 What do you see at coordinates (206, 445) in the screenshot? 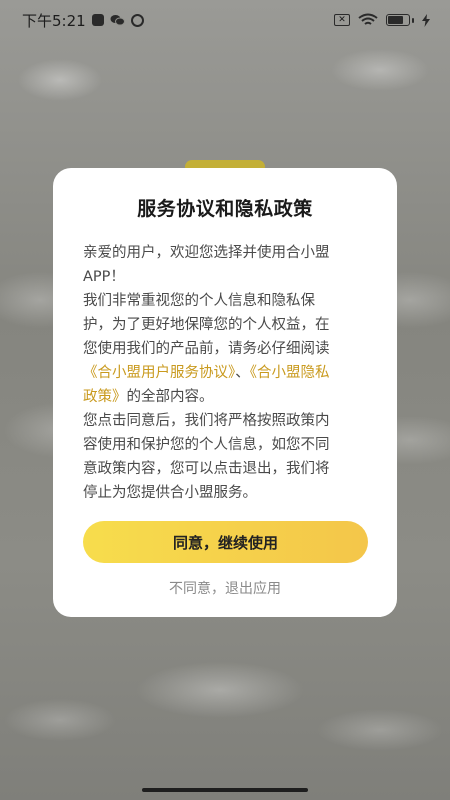
I see `body-line: 容使用和保护您的个人信息，如您不同` at bounding box center [206, 445].